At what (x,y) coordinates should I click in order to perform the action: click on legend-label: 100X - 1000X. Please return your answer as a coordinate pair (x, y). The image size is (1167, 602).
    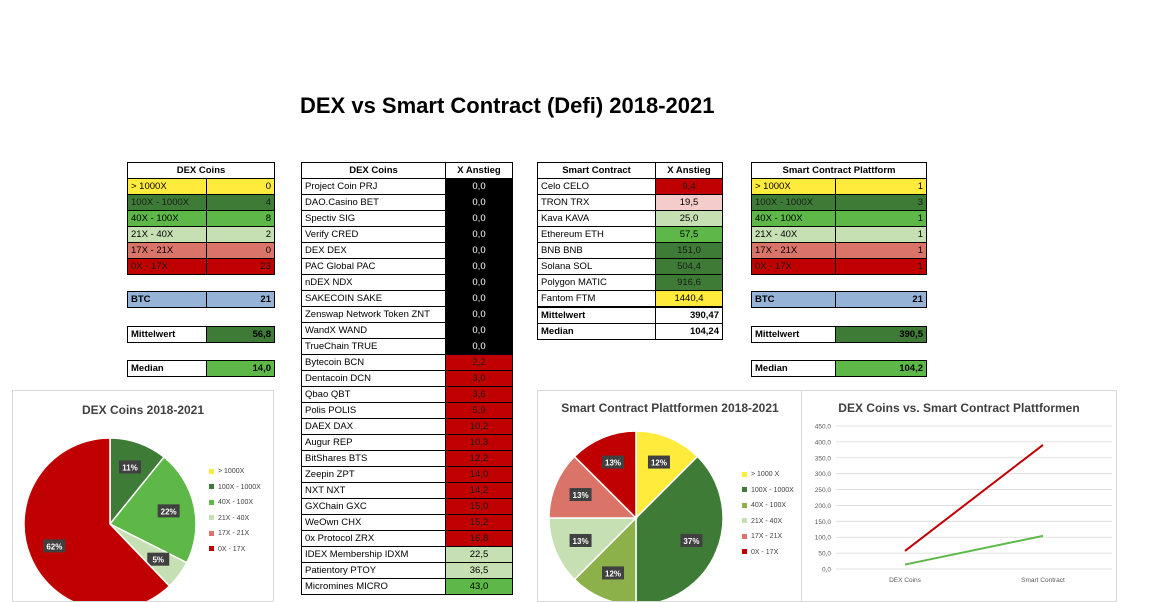
    Looking at the image, I should click on (239, 487).